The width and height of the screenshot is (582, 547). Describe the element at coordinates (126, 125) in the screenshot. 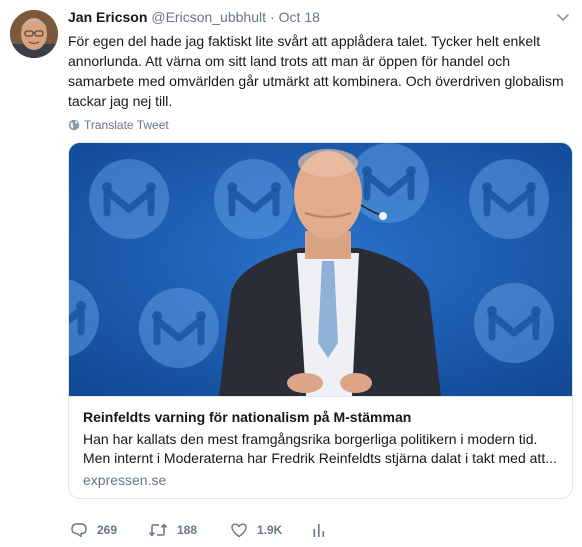

I see `translate-label: Translate Tweet` at that location.